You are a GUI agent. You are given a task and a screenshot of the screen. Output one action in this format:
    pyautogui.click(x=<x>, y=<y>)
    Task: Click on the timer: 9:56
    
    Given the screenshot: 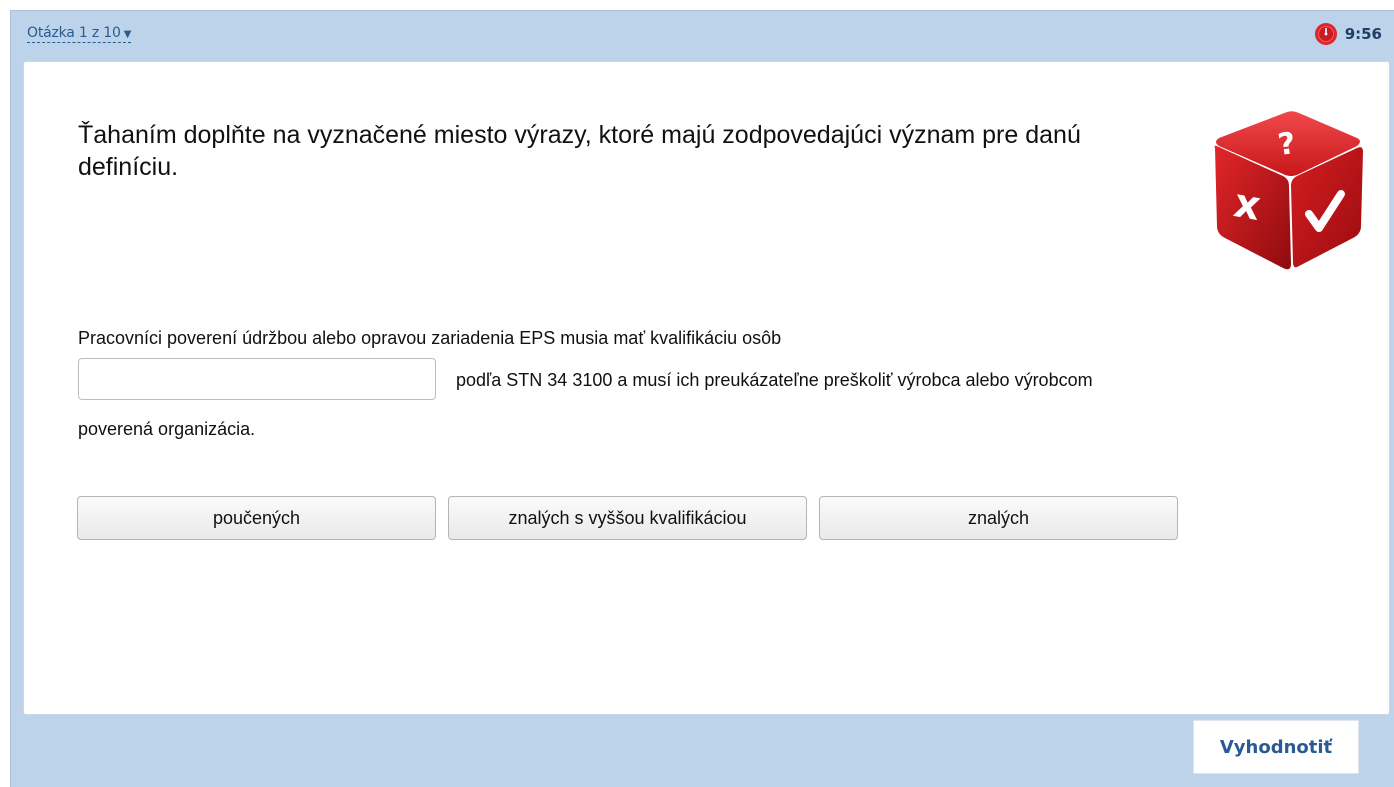 What is the action you would take?
    pyautogui.click(x=1348, y=34)
    